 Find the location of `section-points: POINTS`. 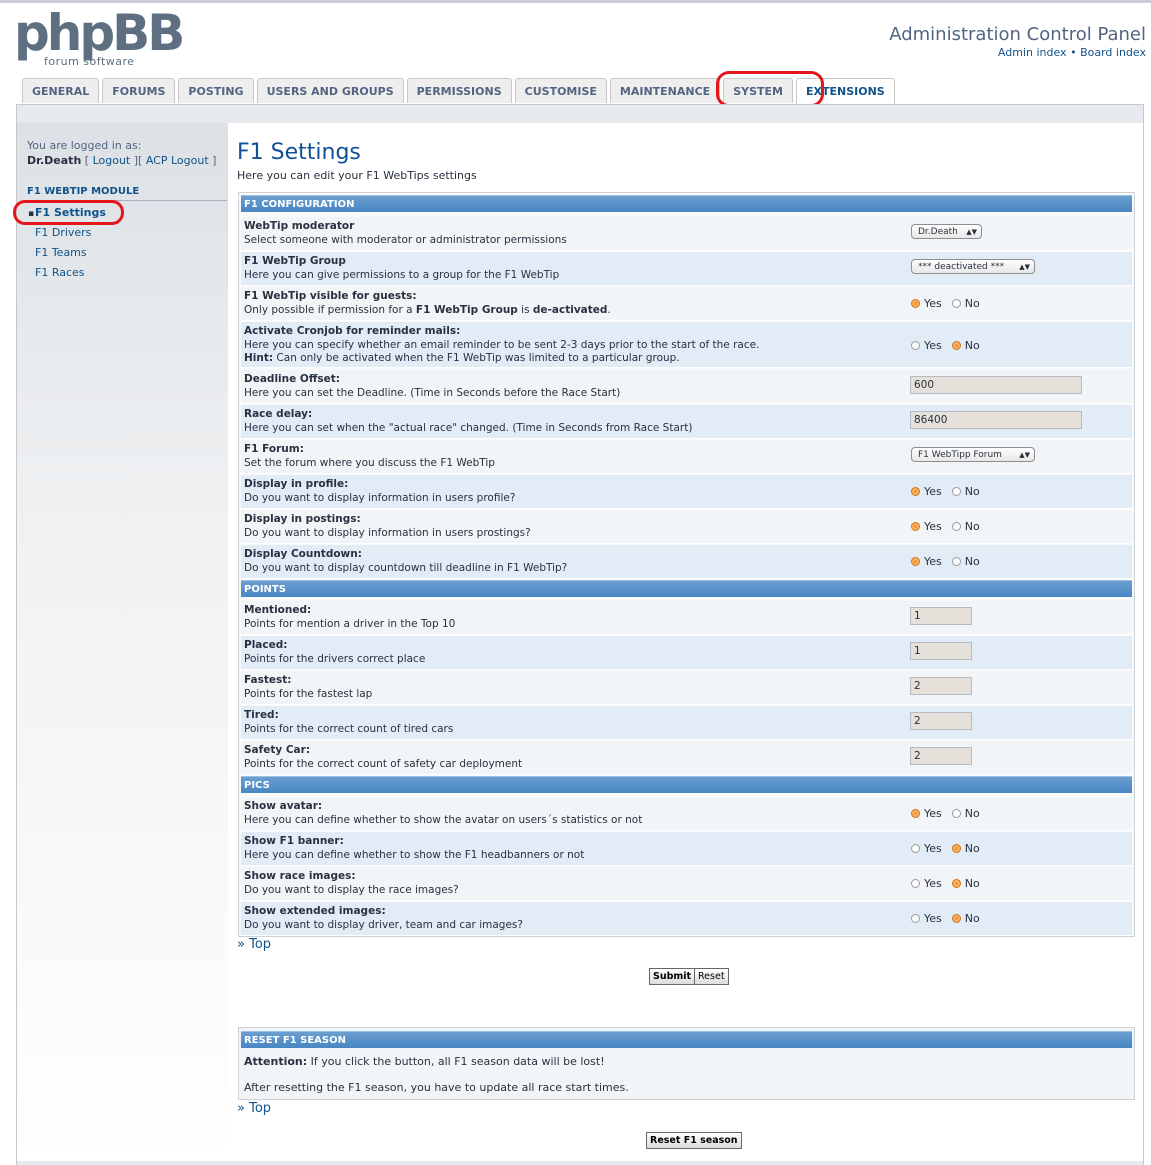

section-points: POINTS is located at coordinates (686, 588).